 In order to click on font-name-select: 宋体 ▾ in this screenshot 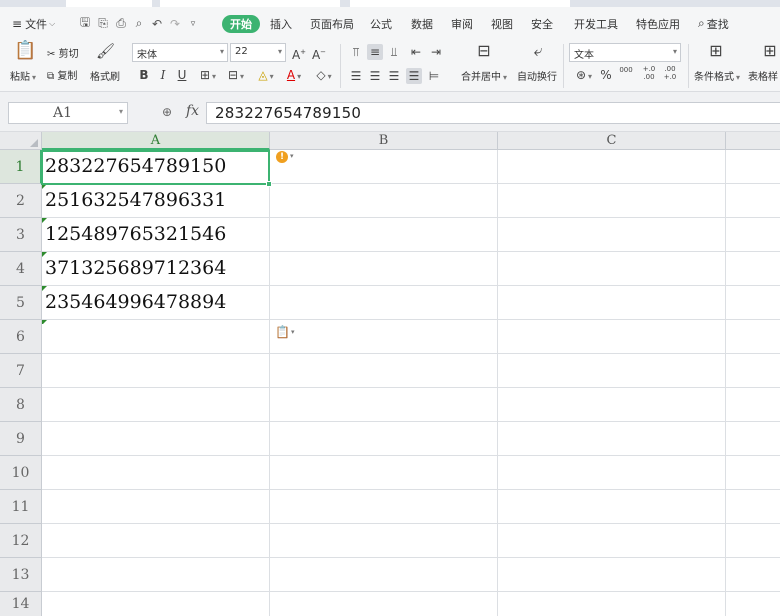, I will do `click(180, 52)`.